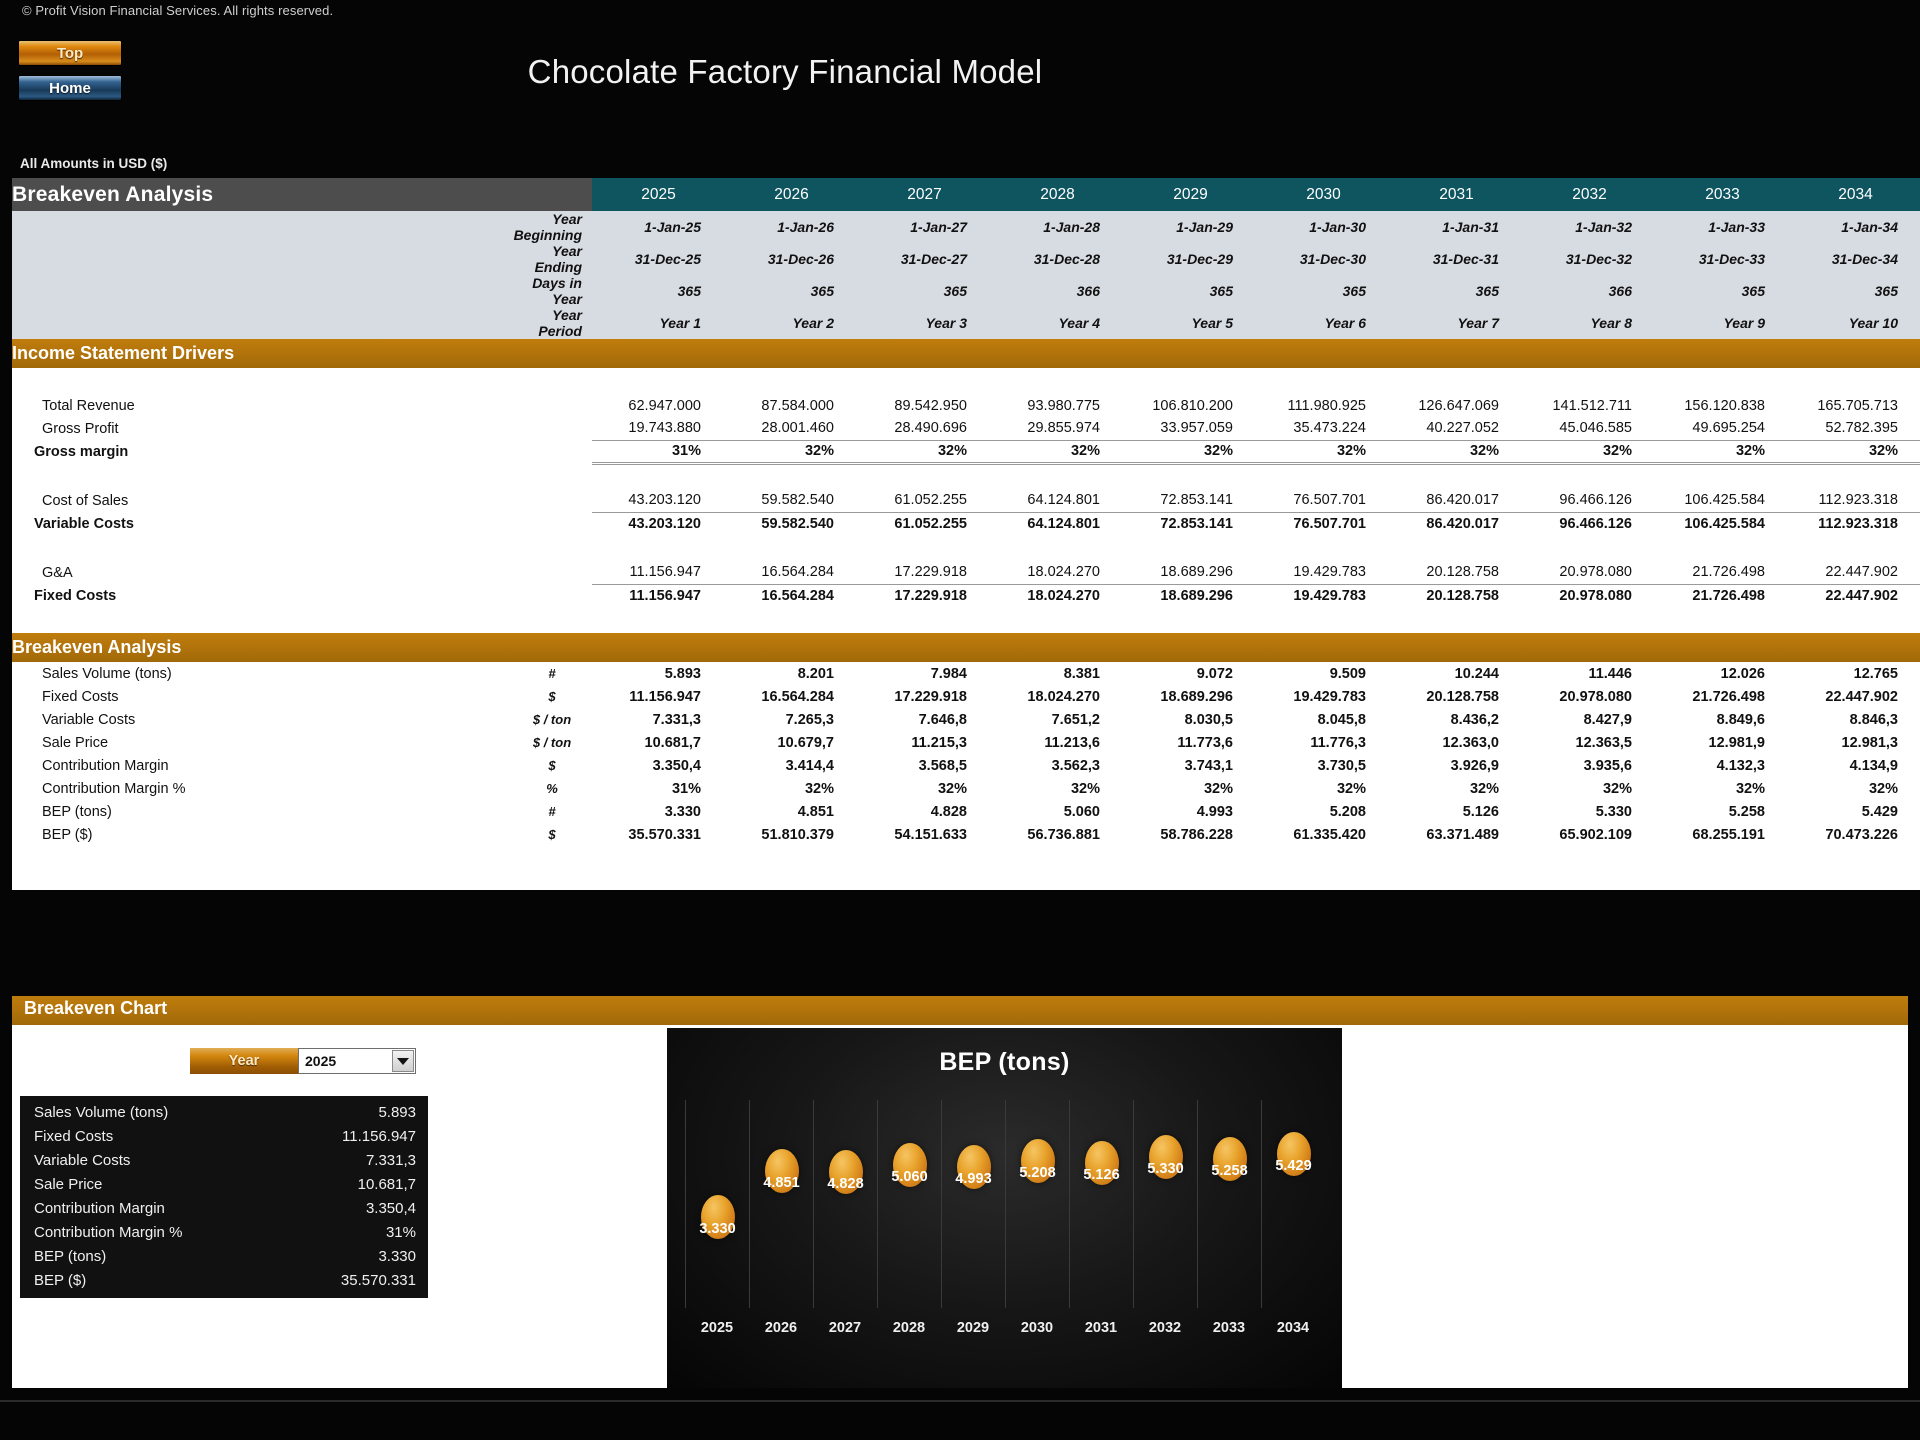 The height and width of the screenshot is (1440, 1920). I want to click on data-cell: 11.773,6, so click(1190, 742).